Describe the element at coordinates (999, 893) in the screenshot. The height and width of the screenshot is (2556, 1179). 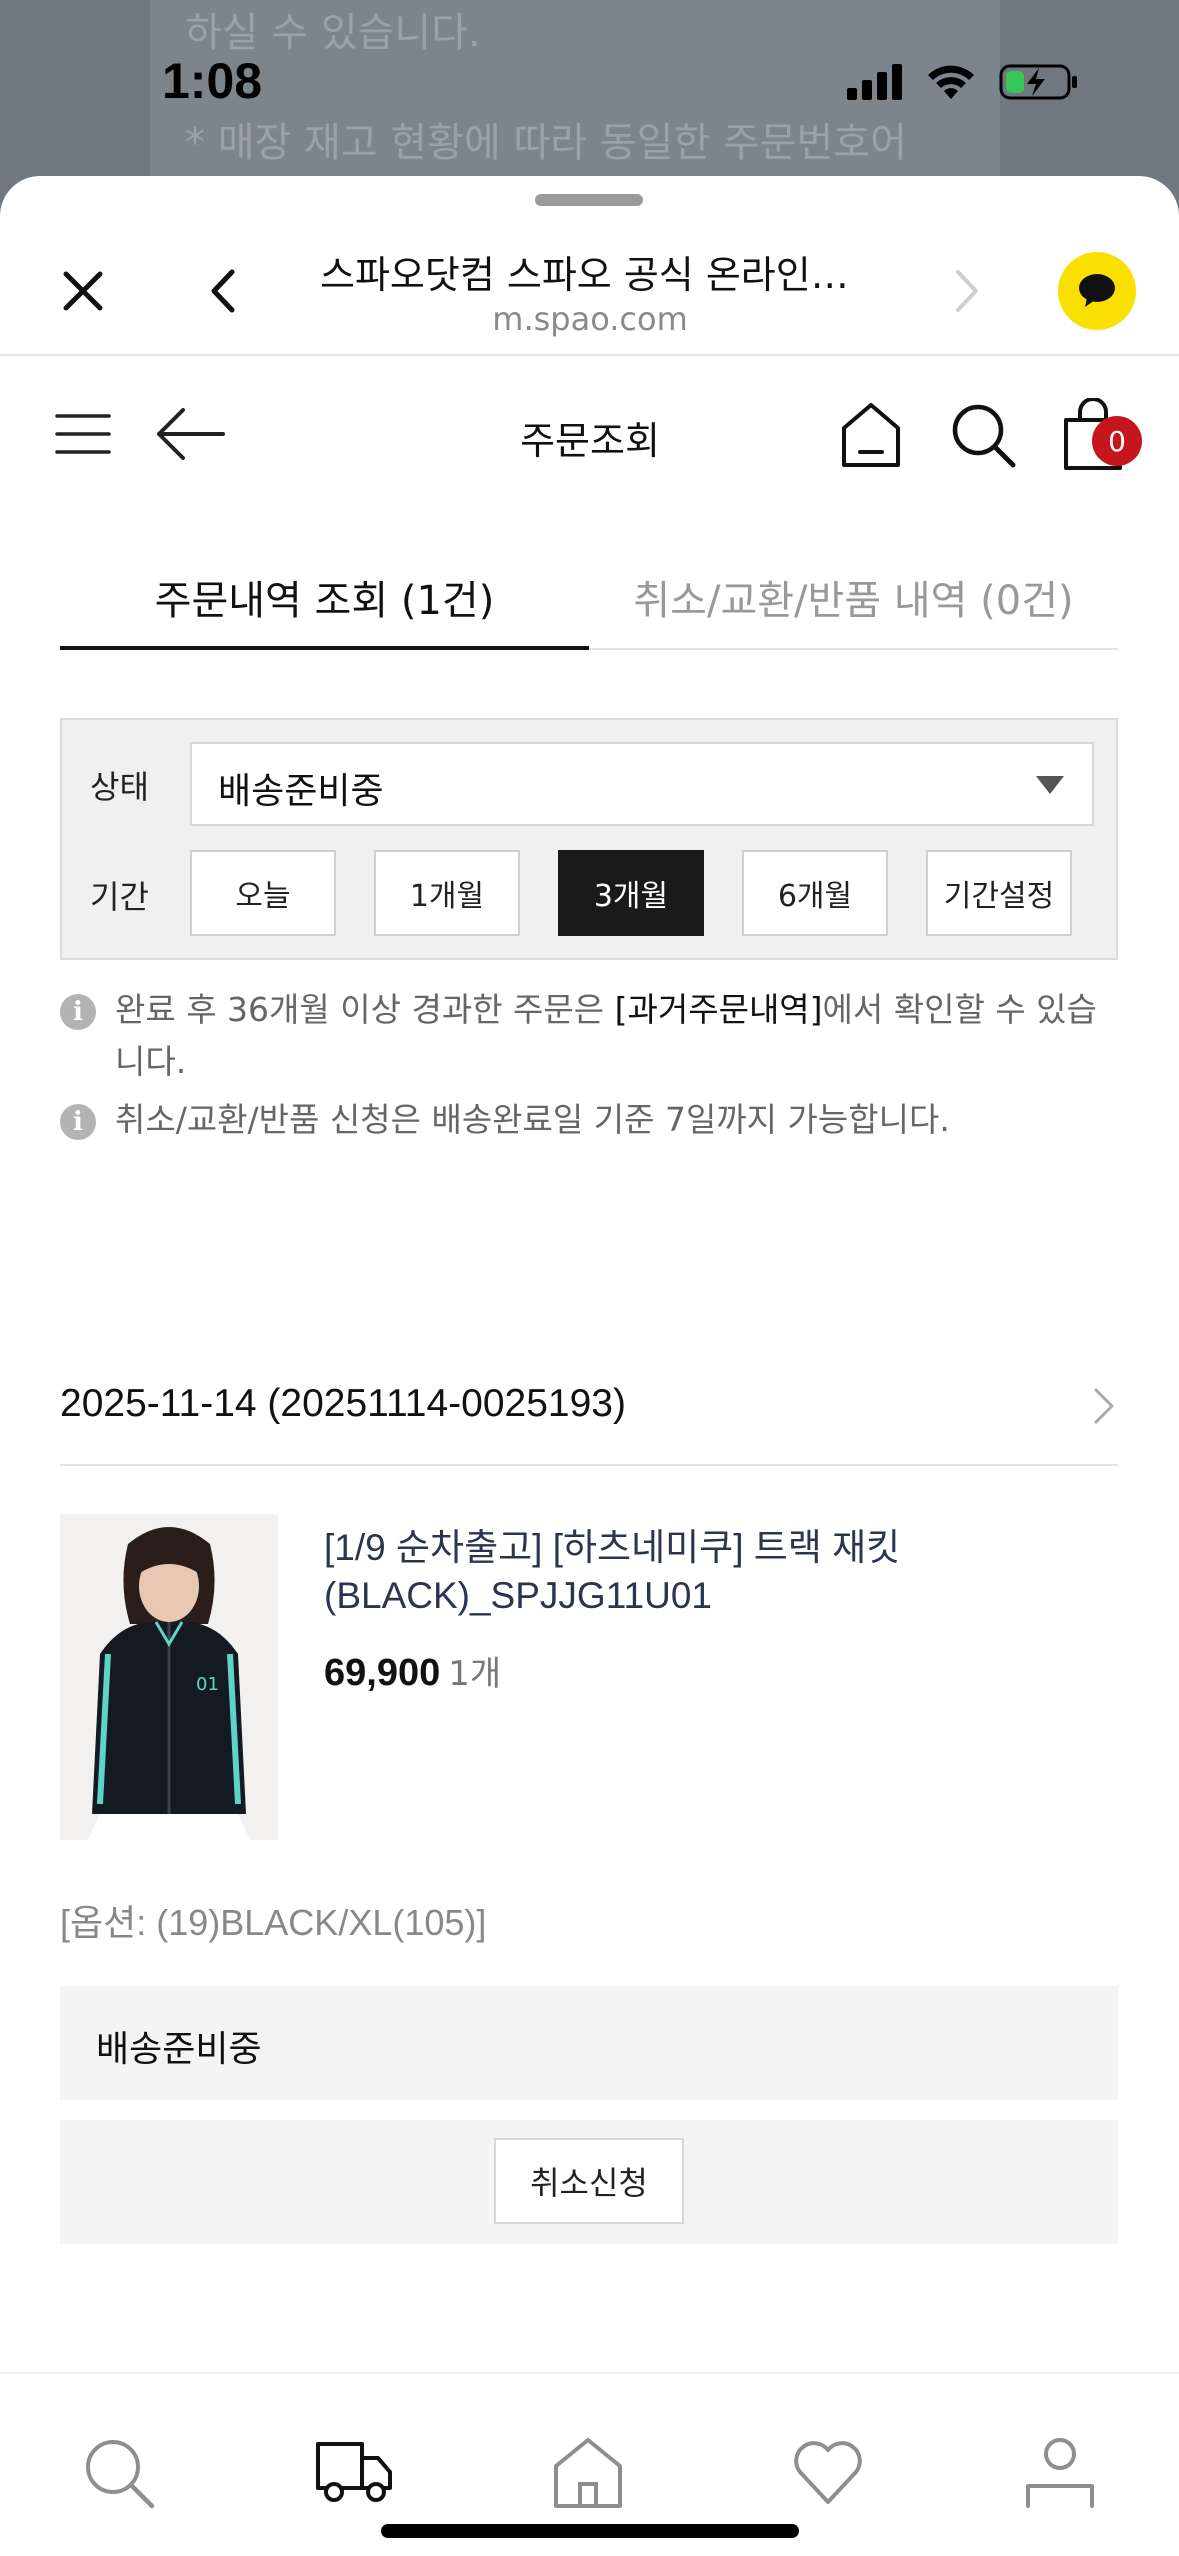
I see `period-custom-button: 기간설정` at that location.